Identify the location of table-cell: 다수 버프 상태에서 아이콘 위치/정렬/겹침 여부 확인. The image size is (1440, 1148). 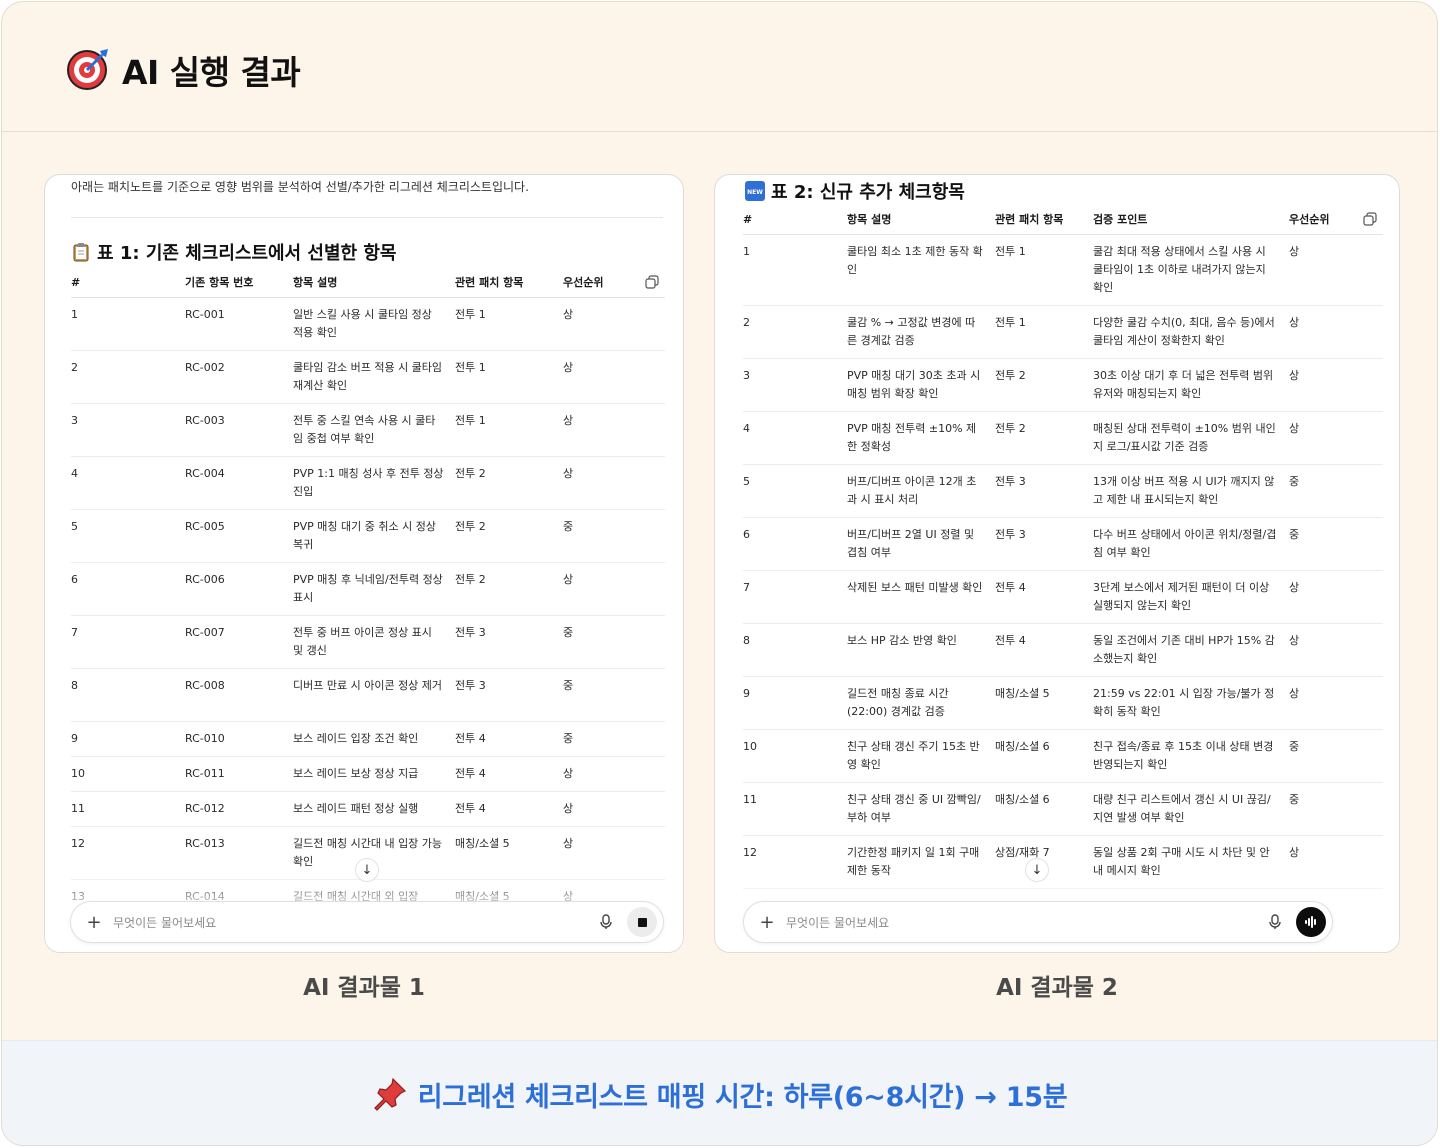
(1185, 543).